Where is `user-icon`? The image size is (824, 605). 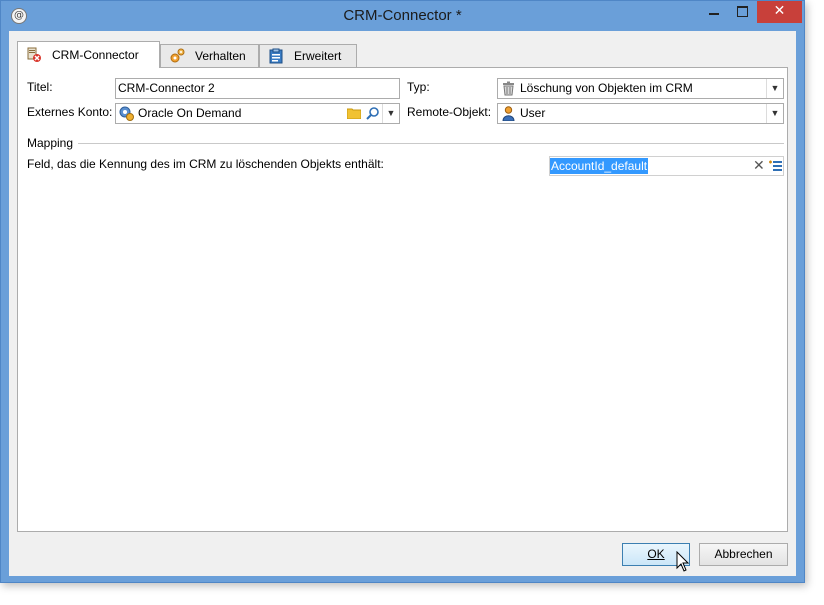 user-icon is located at coordinates (508, 114).